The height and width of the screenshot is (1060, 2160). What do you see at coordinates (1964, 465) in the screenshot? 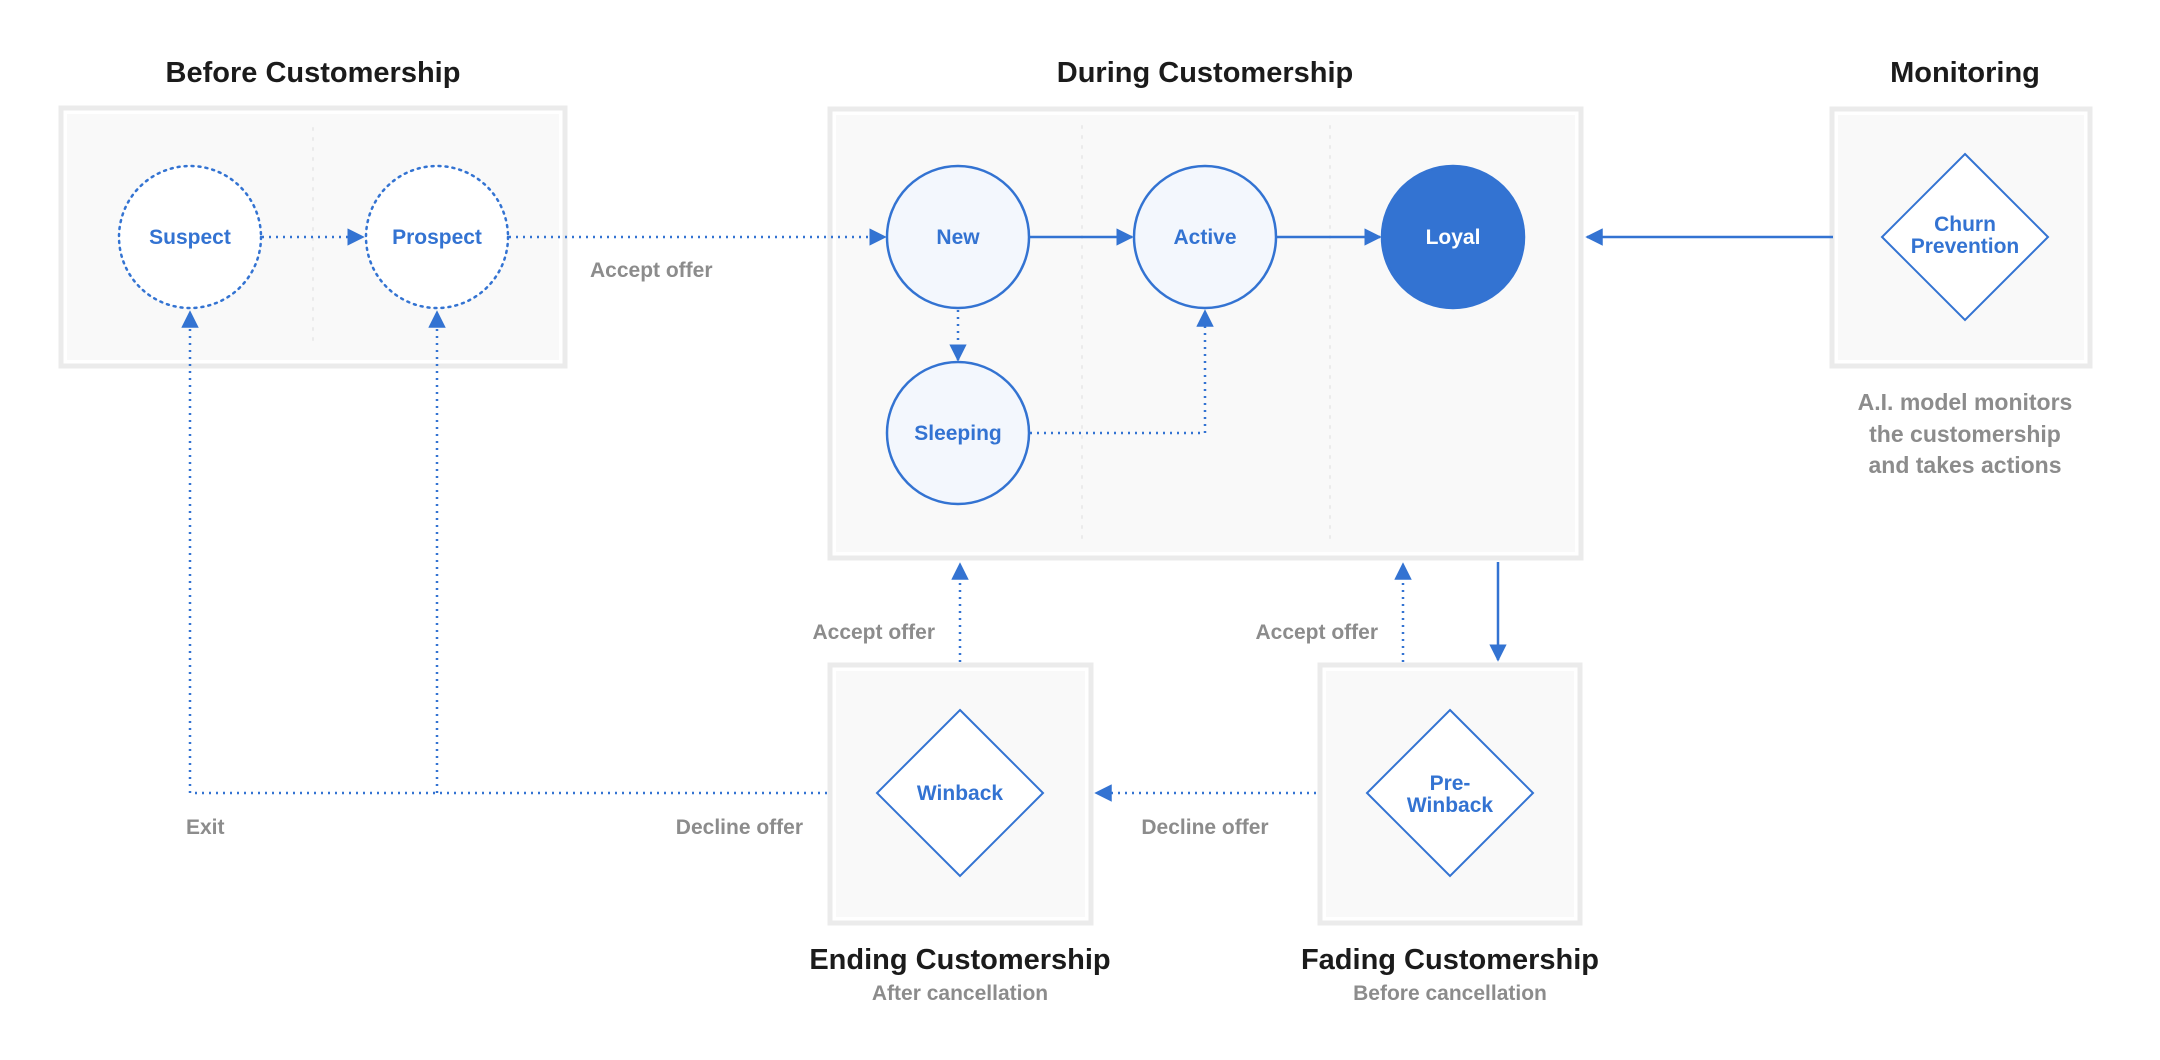
I see `note-line: and takes actions` at bounding box center [1964, 465].